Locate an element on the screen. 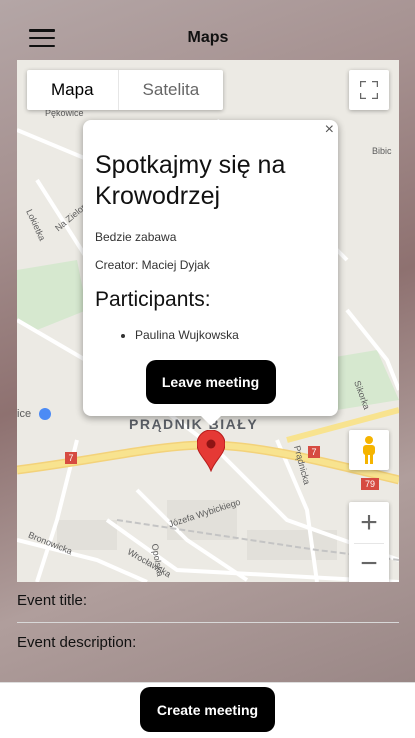  page-title: Maps is located at coordinates (208, 37).